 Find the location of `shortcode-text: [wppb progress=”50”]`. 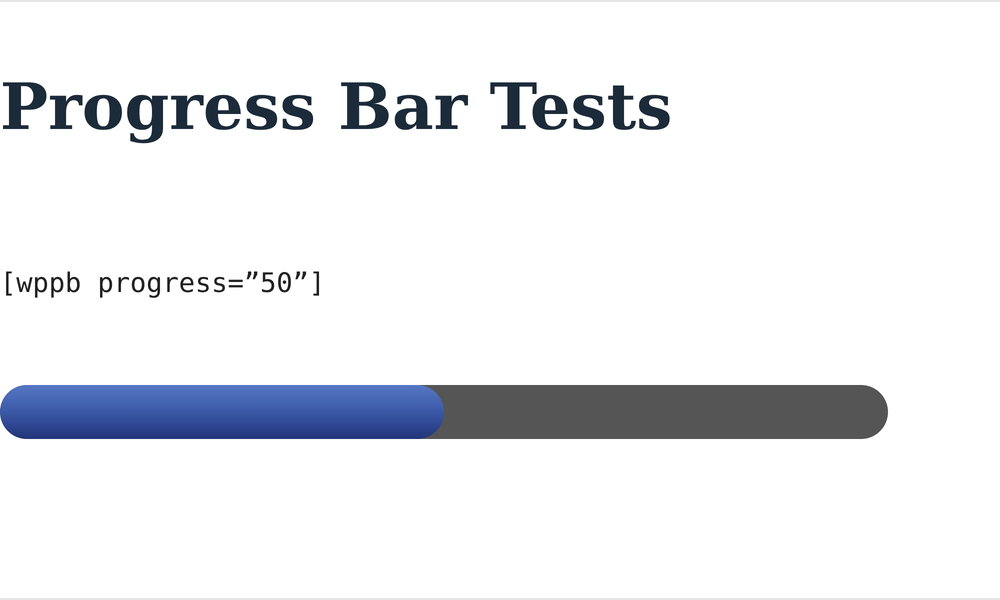

shortcode-text: [wppb progress=”50”] is located at coordinates (163, 284).